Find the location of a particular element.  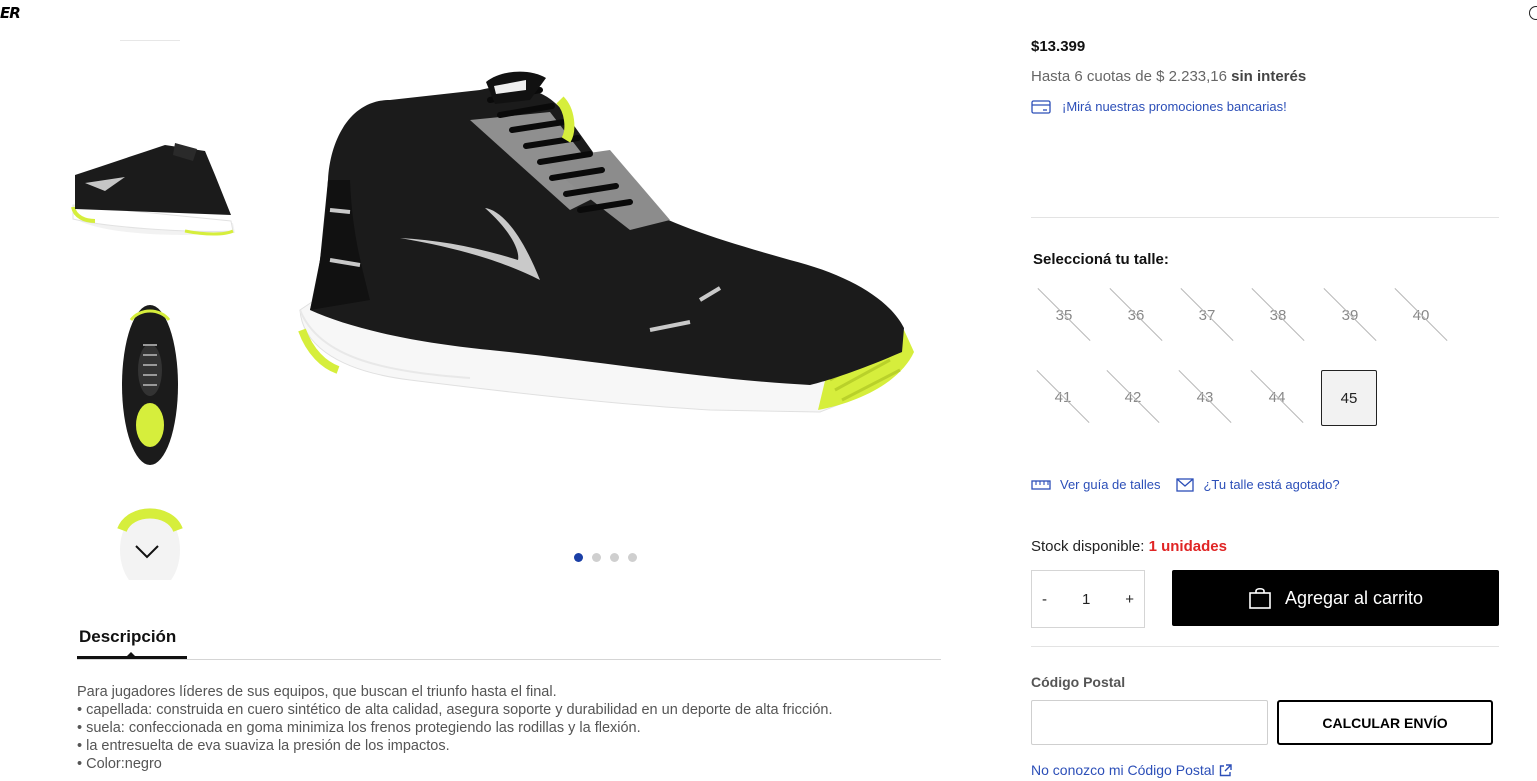

shoe-top-thumb-icon is located at coordinates (150, 385).